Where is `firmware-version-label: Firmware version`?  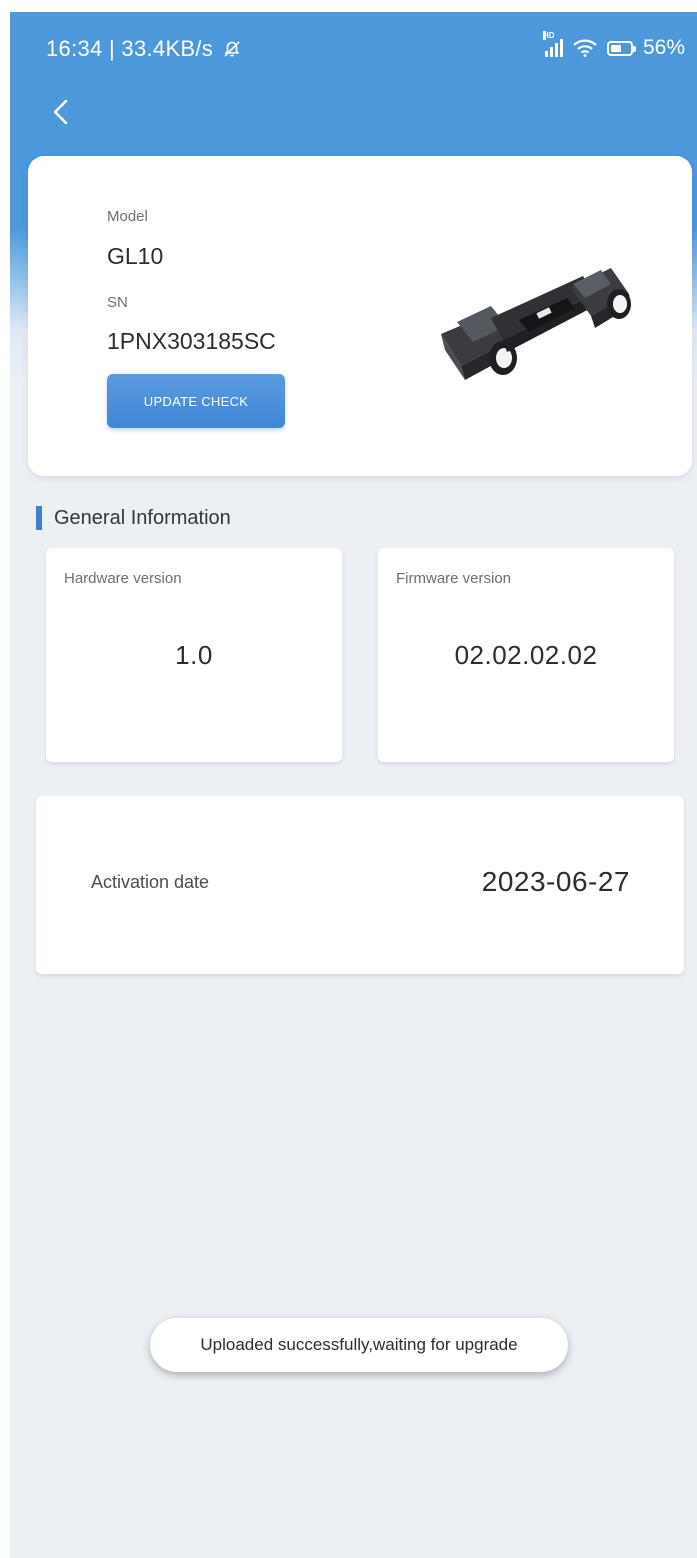 firmware-version-label: Firmware version is located at coordinates (454, 578).